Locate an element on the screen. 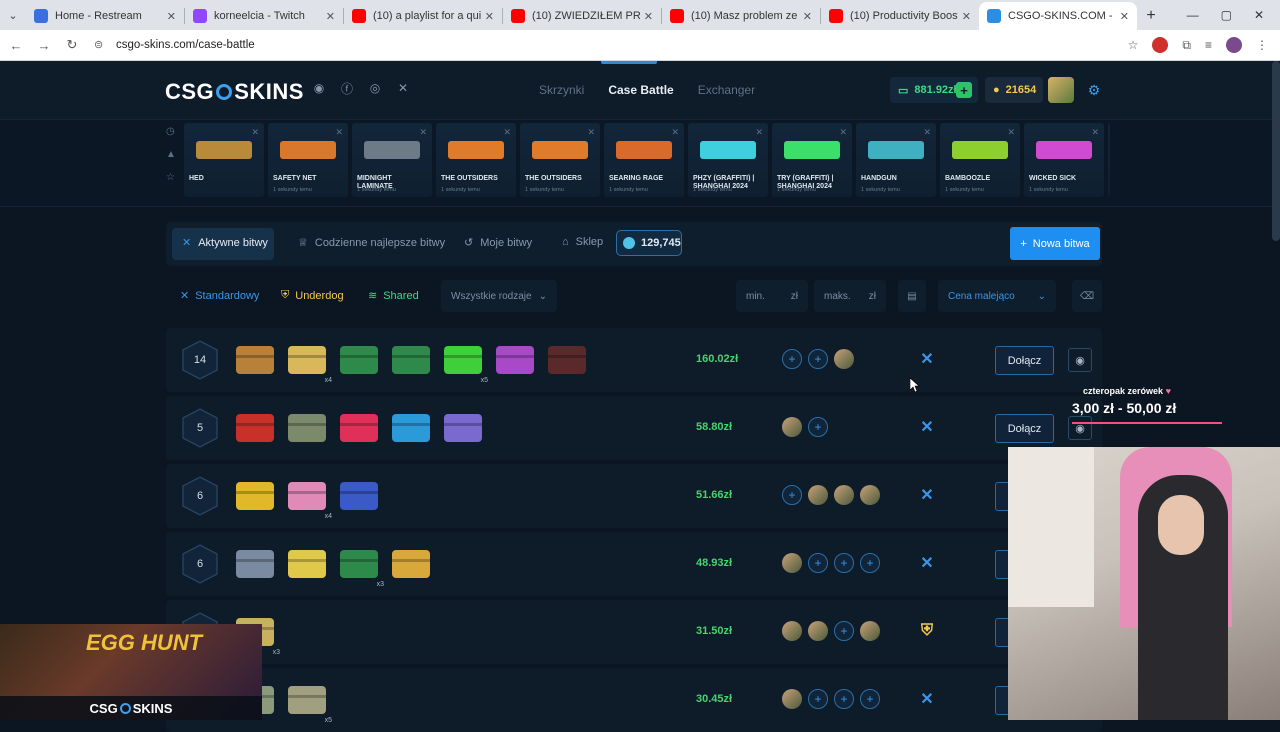 The height and width of the screenshot is (732, 1280). queue-icon: ≡ is located at coordinates (1208, 45).